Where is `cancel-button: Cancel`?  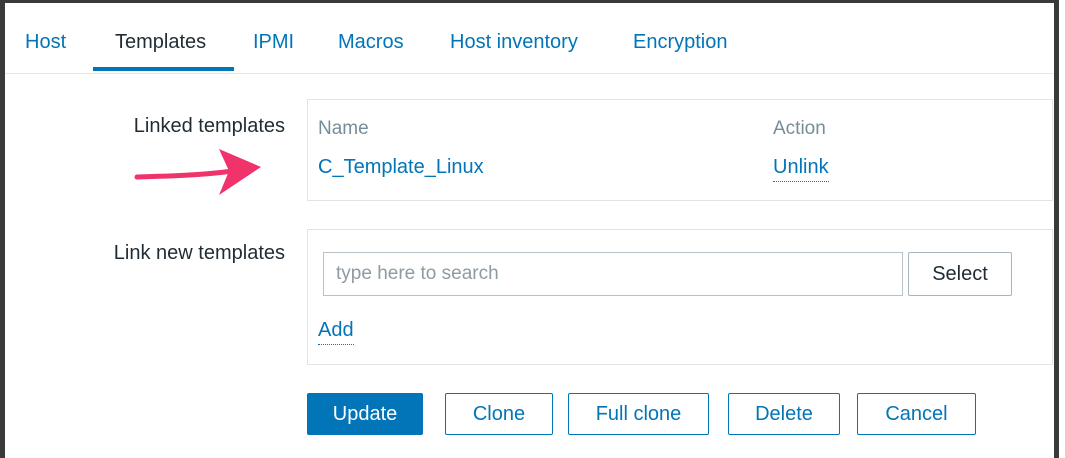 cancel-button: Cancel is located at coordinates (916, 414).